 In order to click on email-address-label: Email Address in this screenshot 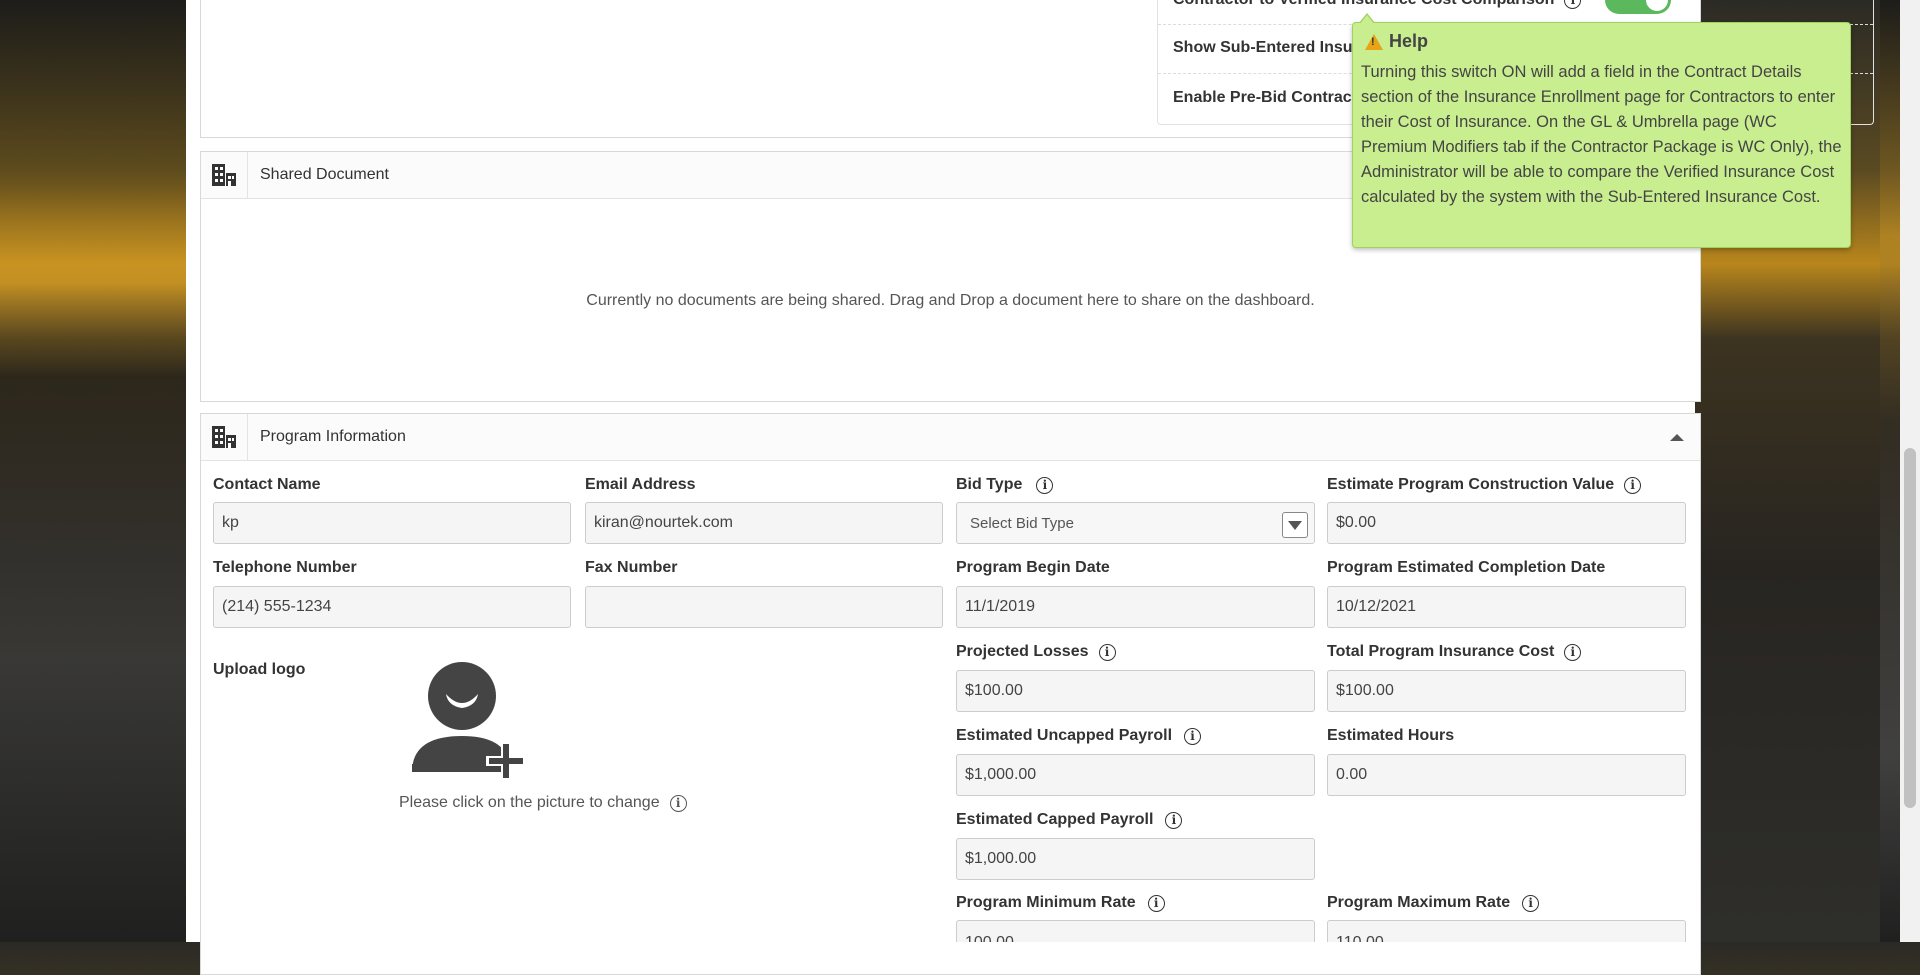, I will do `click(640, 484)`.